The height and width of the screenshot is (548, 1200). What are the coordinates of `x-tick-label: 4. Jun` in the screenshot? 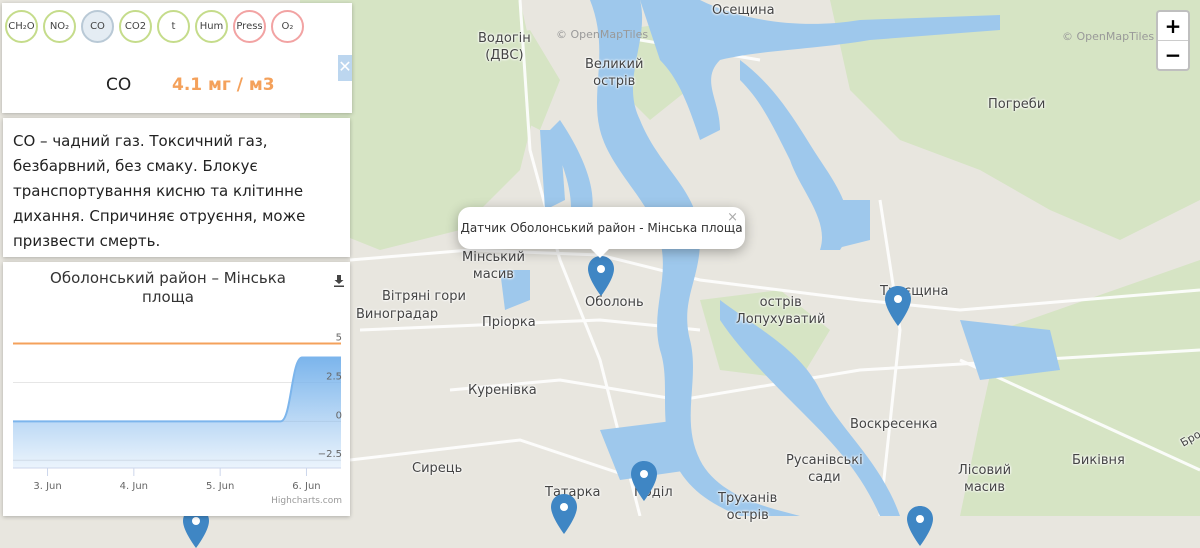 It's located at (134, 486).